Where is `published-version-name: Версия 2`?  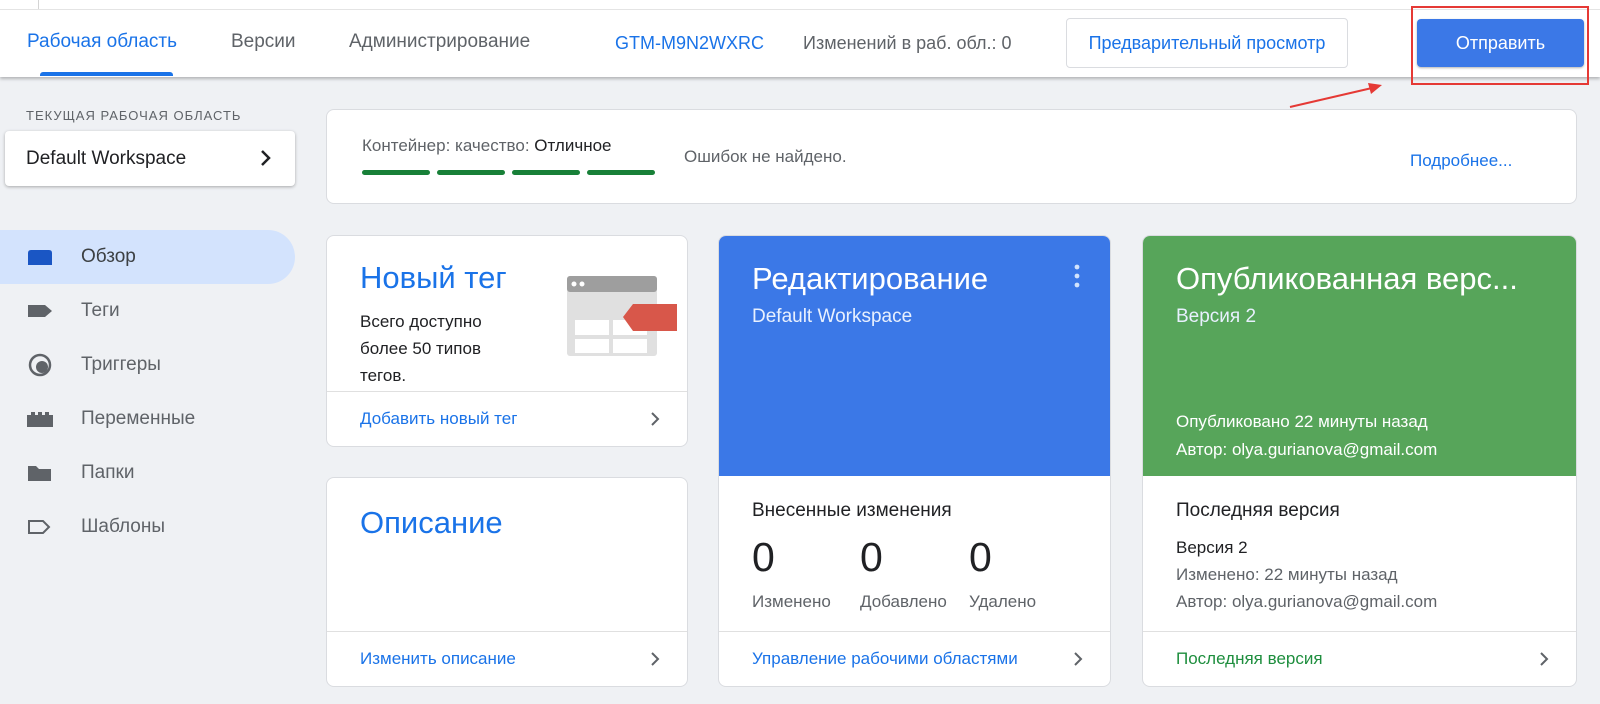
published-version-name: Версия 2 is located at coordinates (1216, 316).